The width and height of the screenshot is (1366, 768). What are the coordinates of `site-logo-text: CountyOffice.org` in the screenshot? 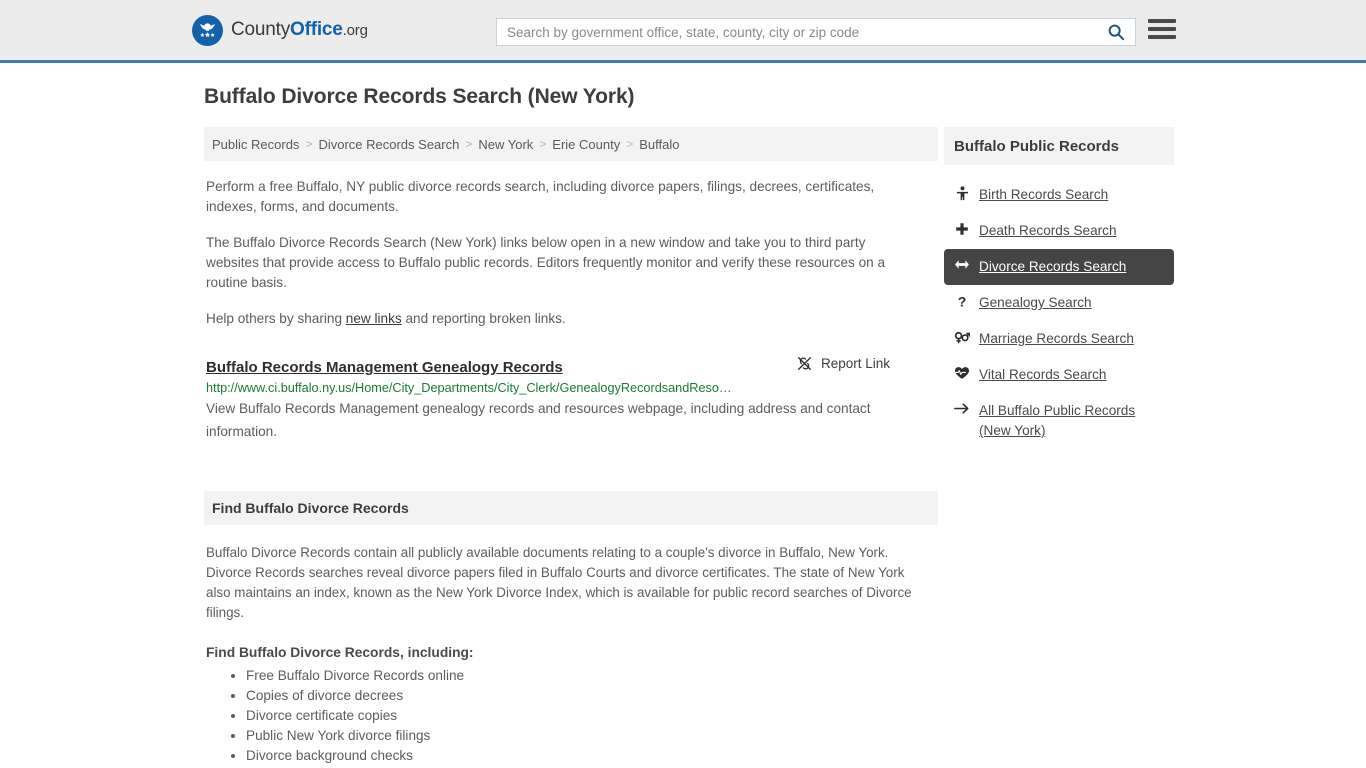 It's located at (299, 30).